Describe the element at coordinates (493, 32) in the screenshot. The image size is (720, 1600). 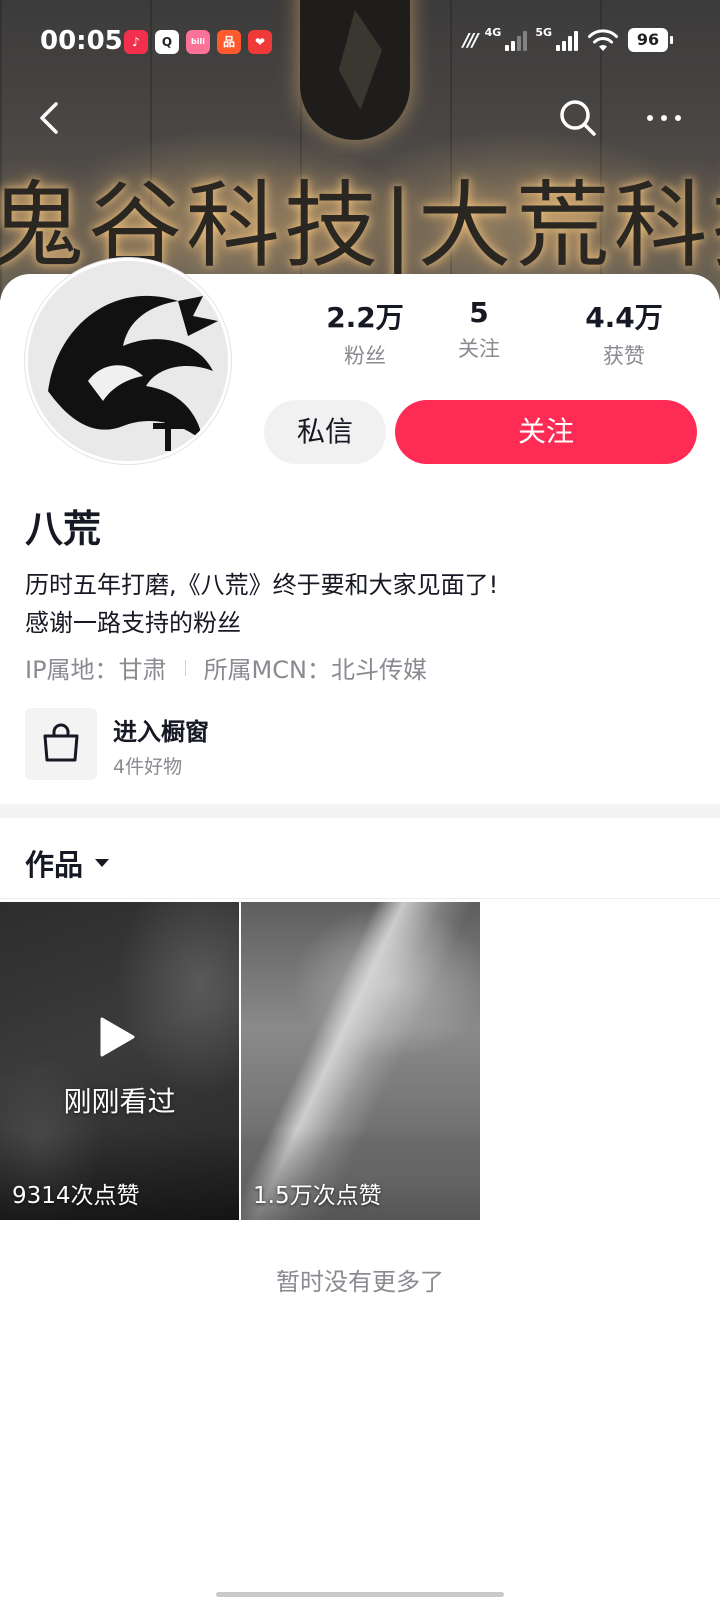
I see `net-4g-label: 4G` at that location.